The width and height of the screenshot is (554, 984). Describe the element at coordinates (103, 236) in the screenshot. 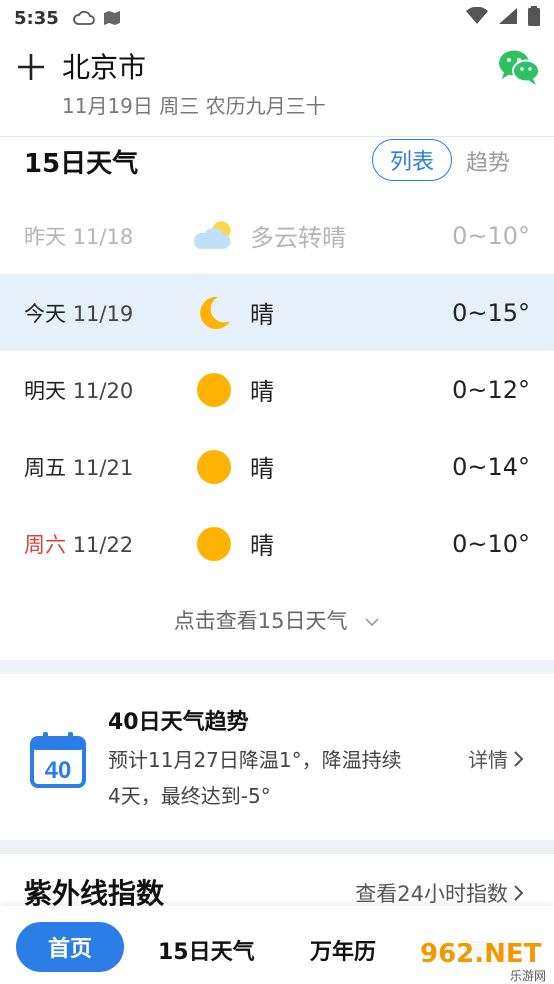

I see `day-date: 11/18` at that location.